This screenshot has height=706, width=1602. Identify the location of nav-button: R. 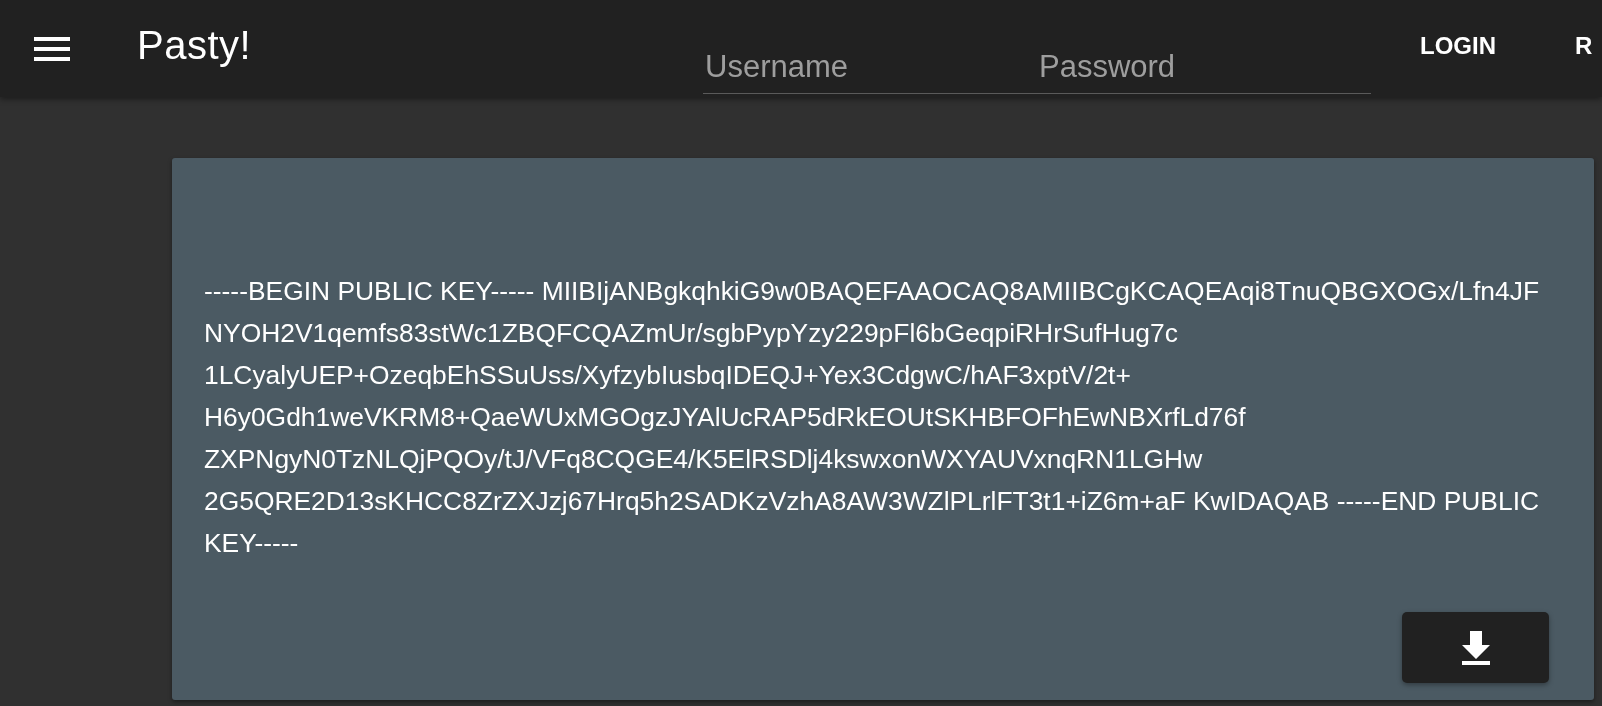
(1580, 45).